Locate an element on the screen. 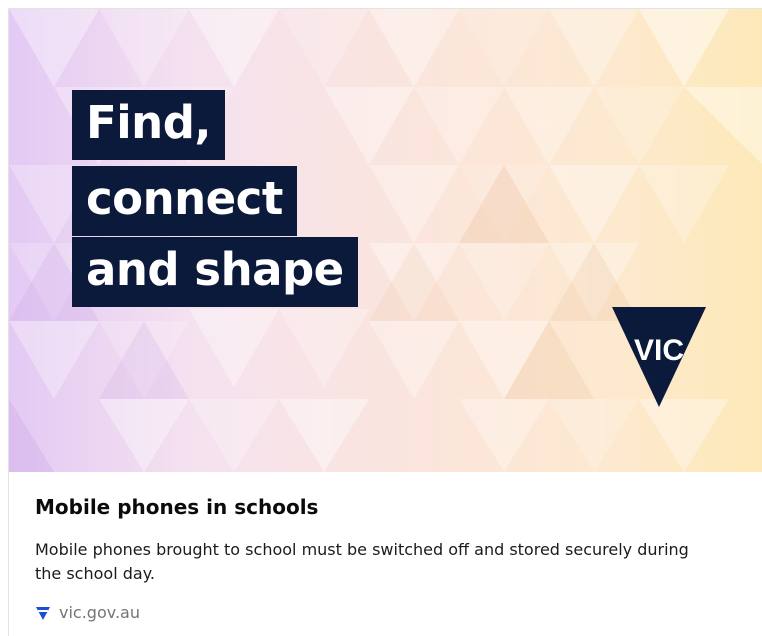  vic-government-logo: VIC is located at coordinates (659, 357).